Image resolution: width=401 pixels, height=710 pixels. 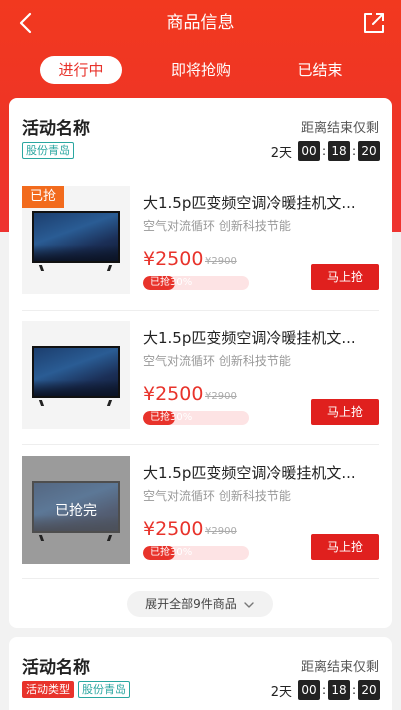 I want to click on sold-out-label: 已抢完, so click(x=76, y=511).